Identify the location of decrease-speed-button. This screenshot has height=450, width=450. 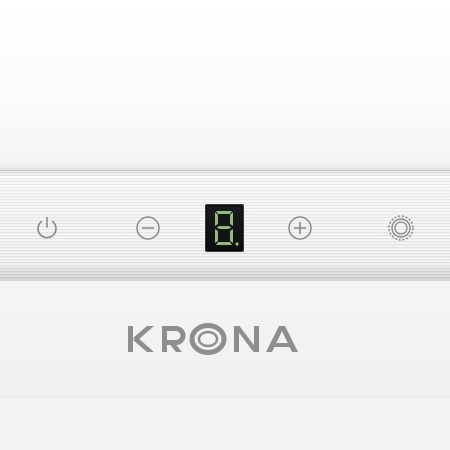
(148, 228).